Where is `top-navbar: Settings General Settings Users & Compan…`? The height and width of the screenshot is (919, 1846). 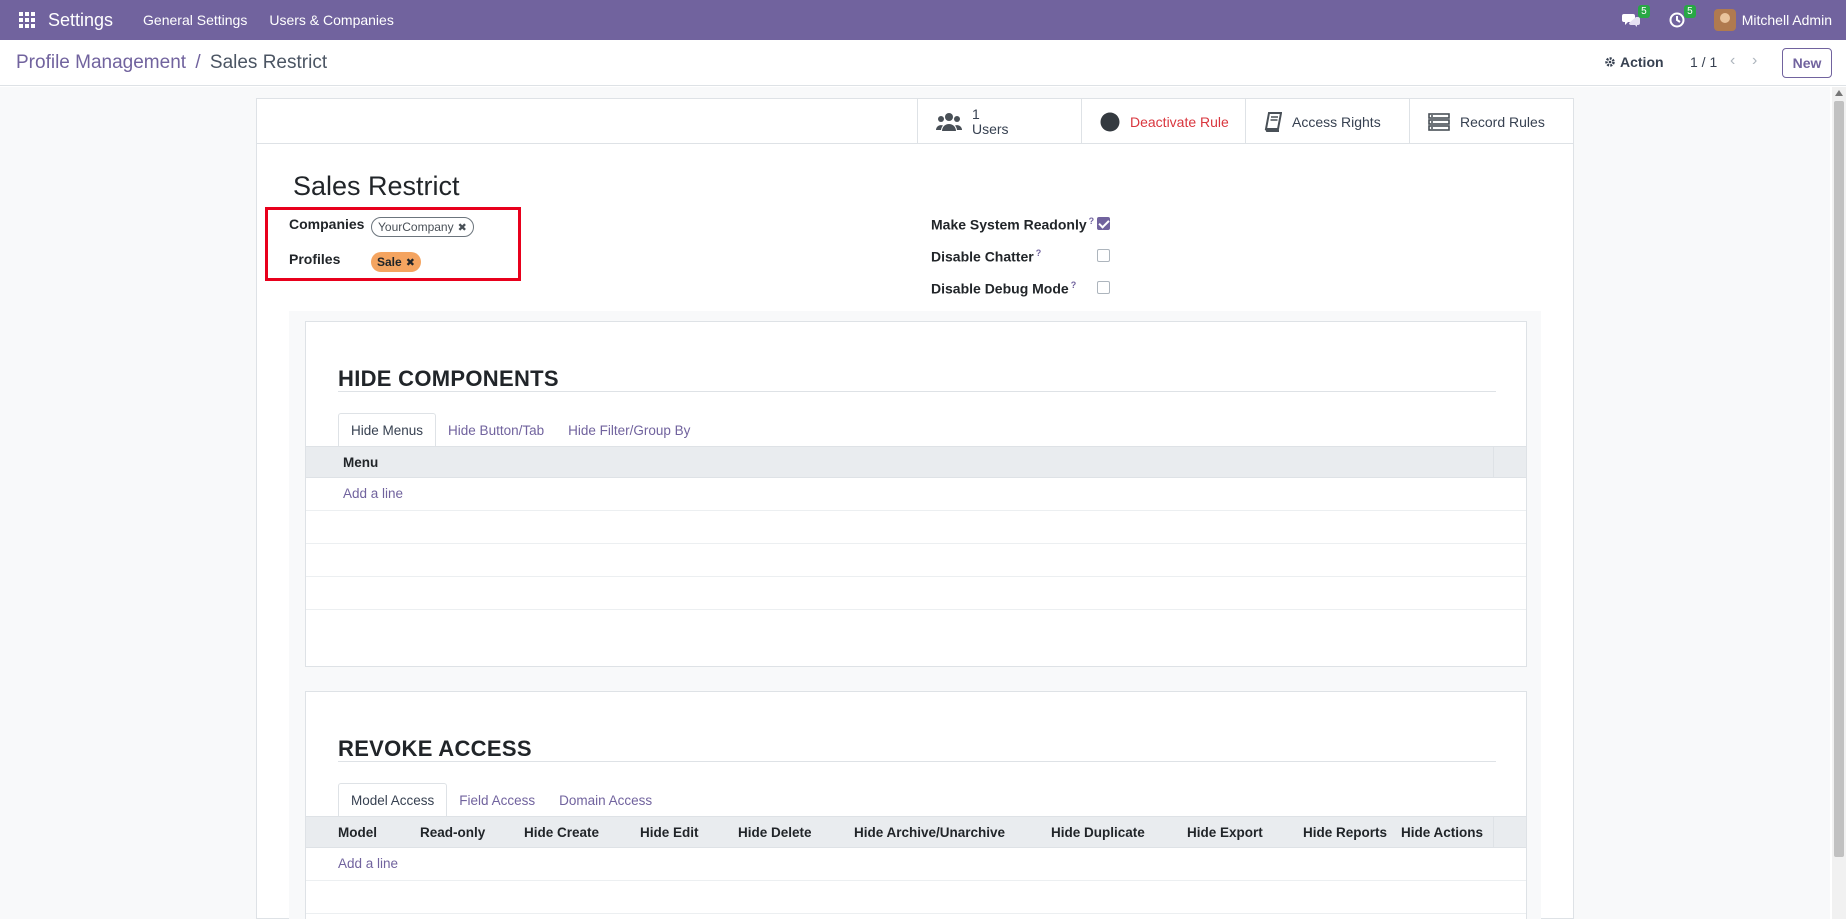
top-navbar: Settings General Settings Users & Compan… is located at coordinates (923, 20).